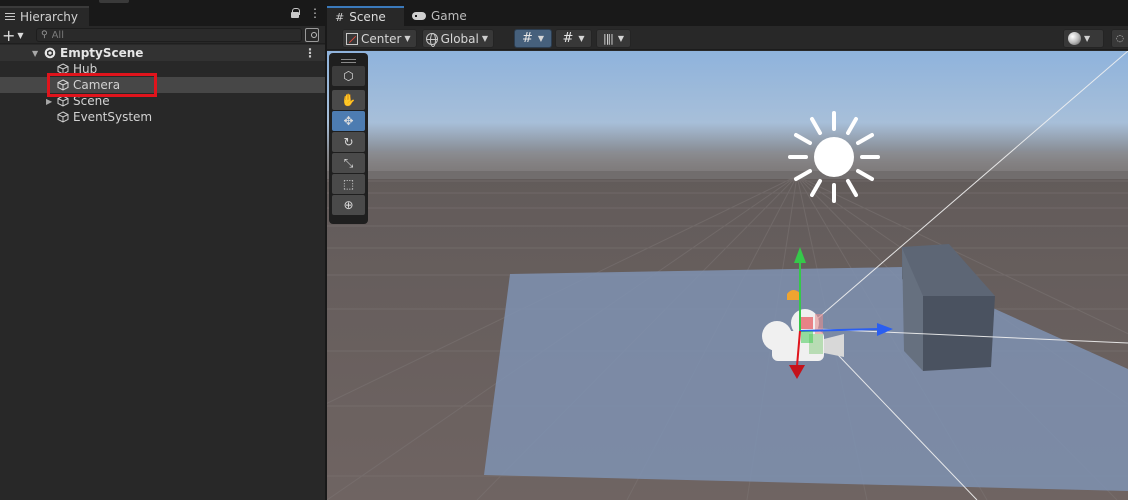 The image size is (1128, 500). I want to click on search-input, so click(171, 35).